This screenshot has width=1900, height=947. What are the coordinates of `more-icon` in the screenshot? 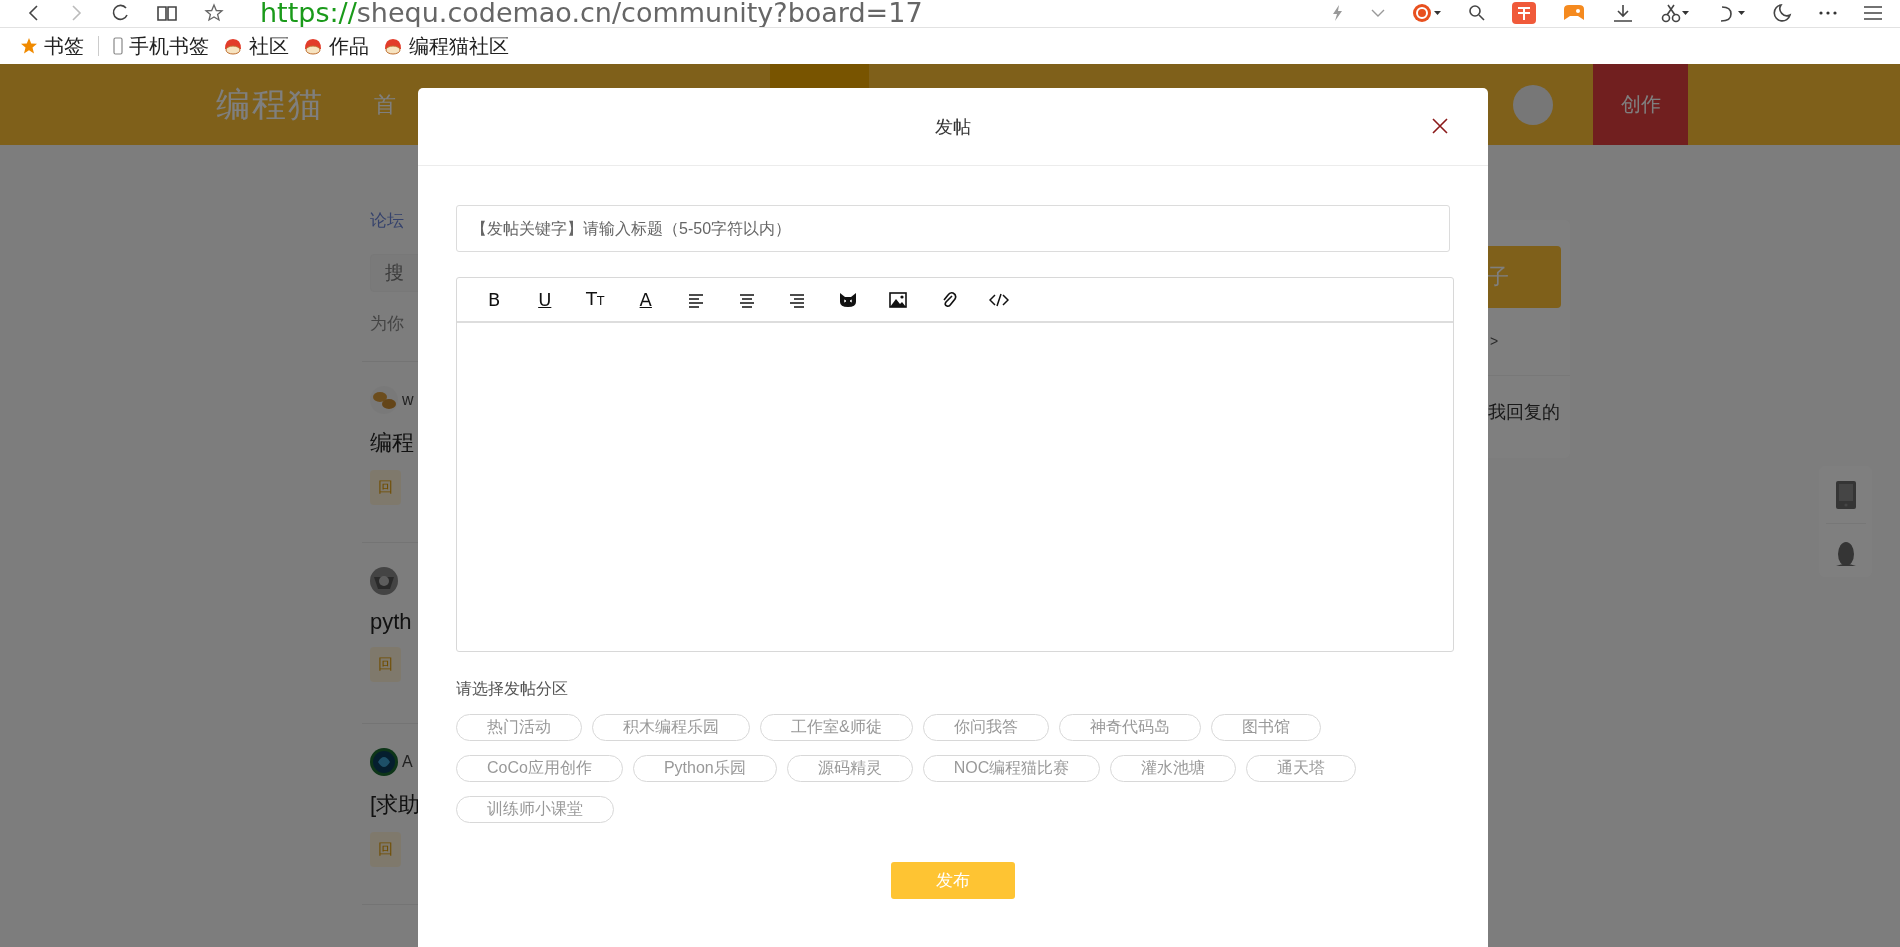 It's located at (1828, 13).